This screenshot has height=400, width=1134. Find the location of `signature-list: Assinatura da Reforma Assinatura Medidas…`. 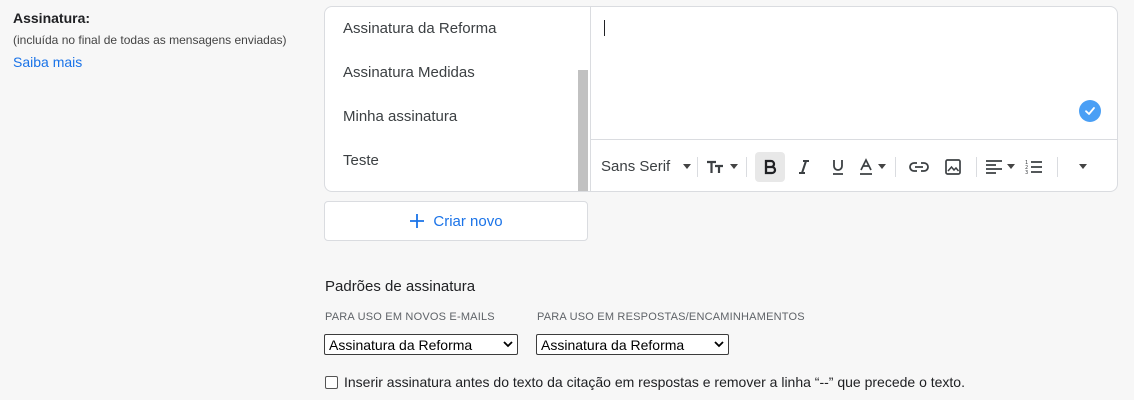

signature-list: Assinatura da Reforma Assinatura Medidas… is located at coordinates (458, 99).